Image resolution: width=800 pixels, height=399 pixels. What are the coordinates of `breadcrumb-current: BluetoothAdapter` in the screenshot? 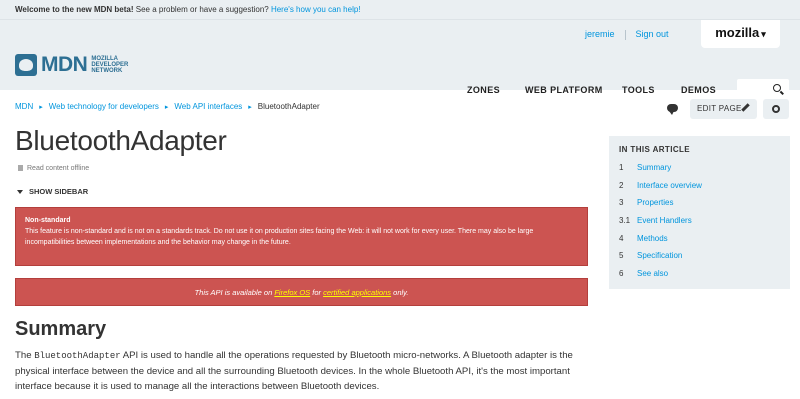 It's located at (288, 106).